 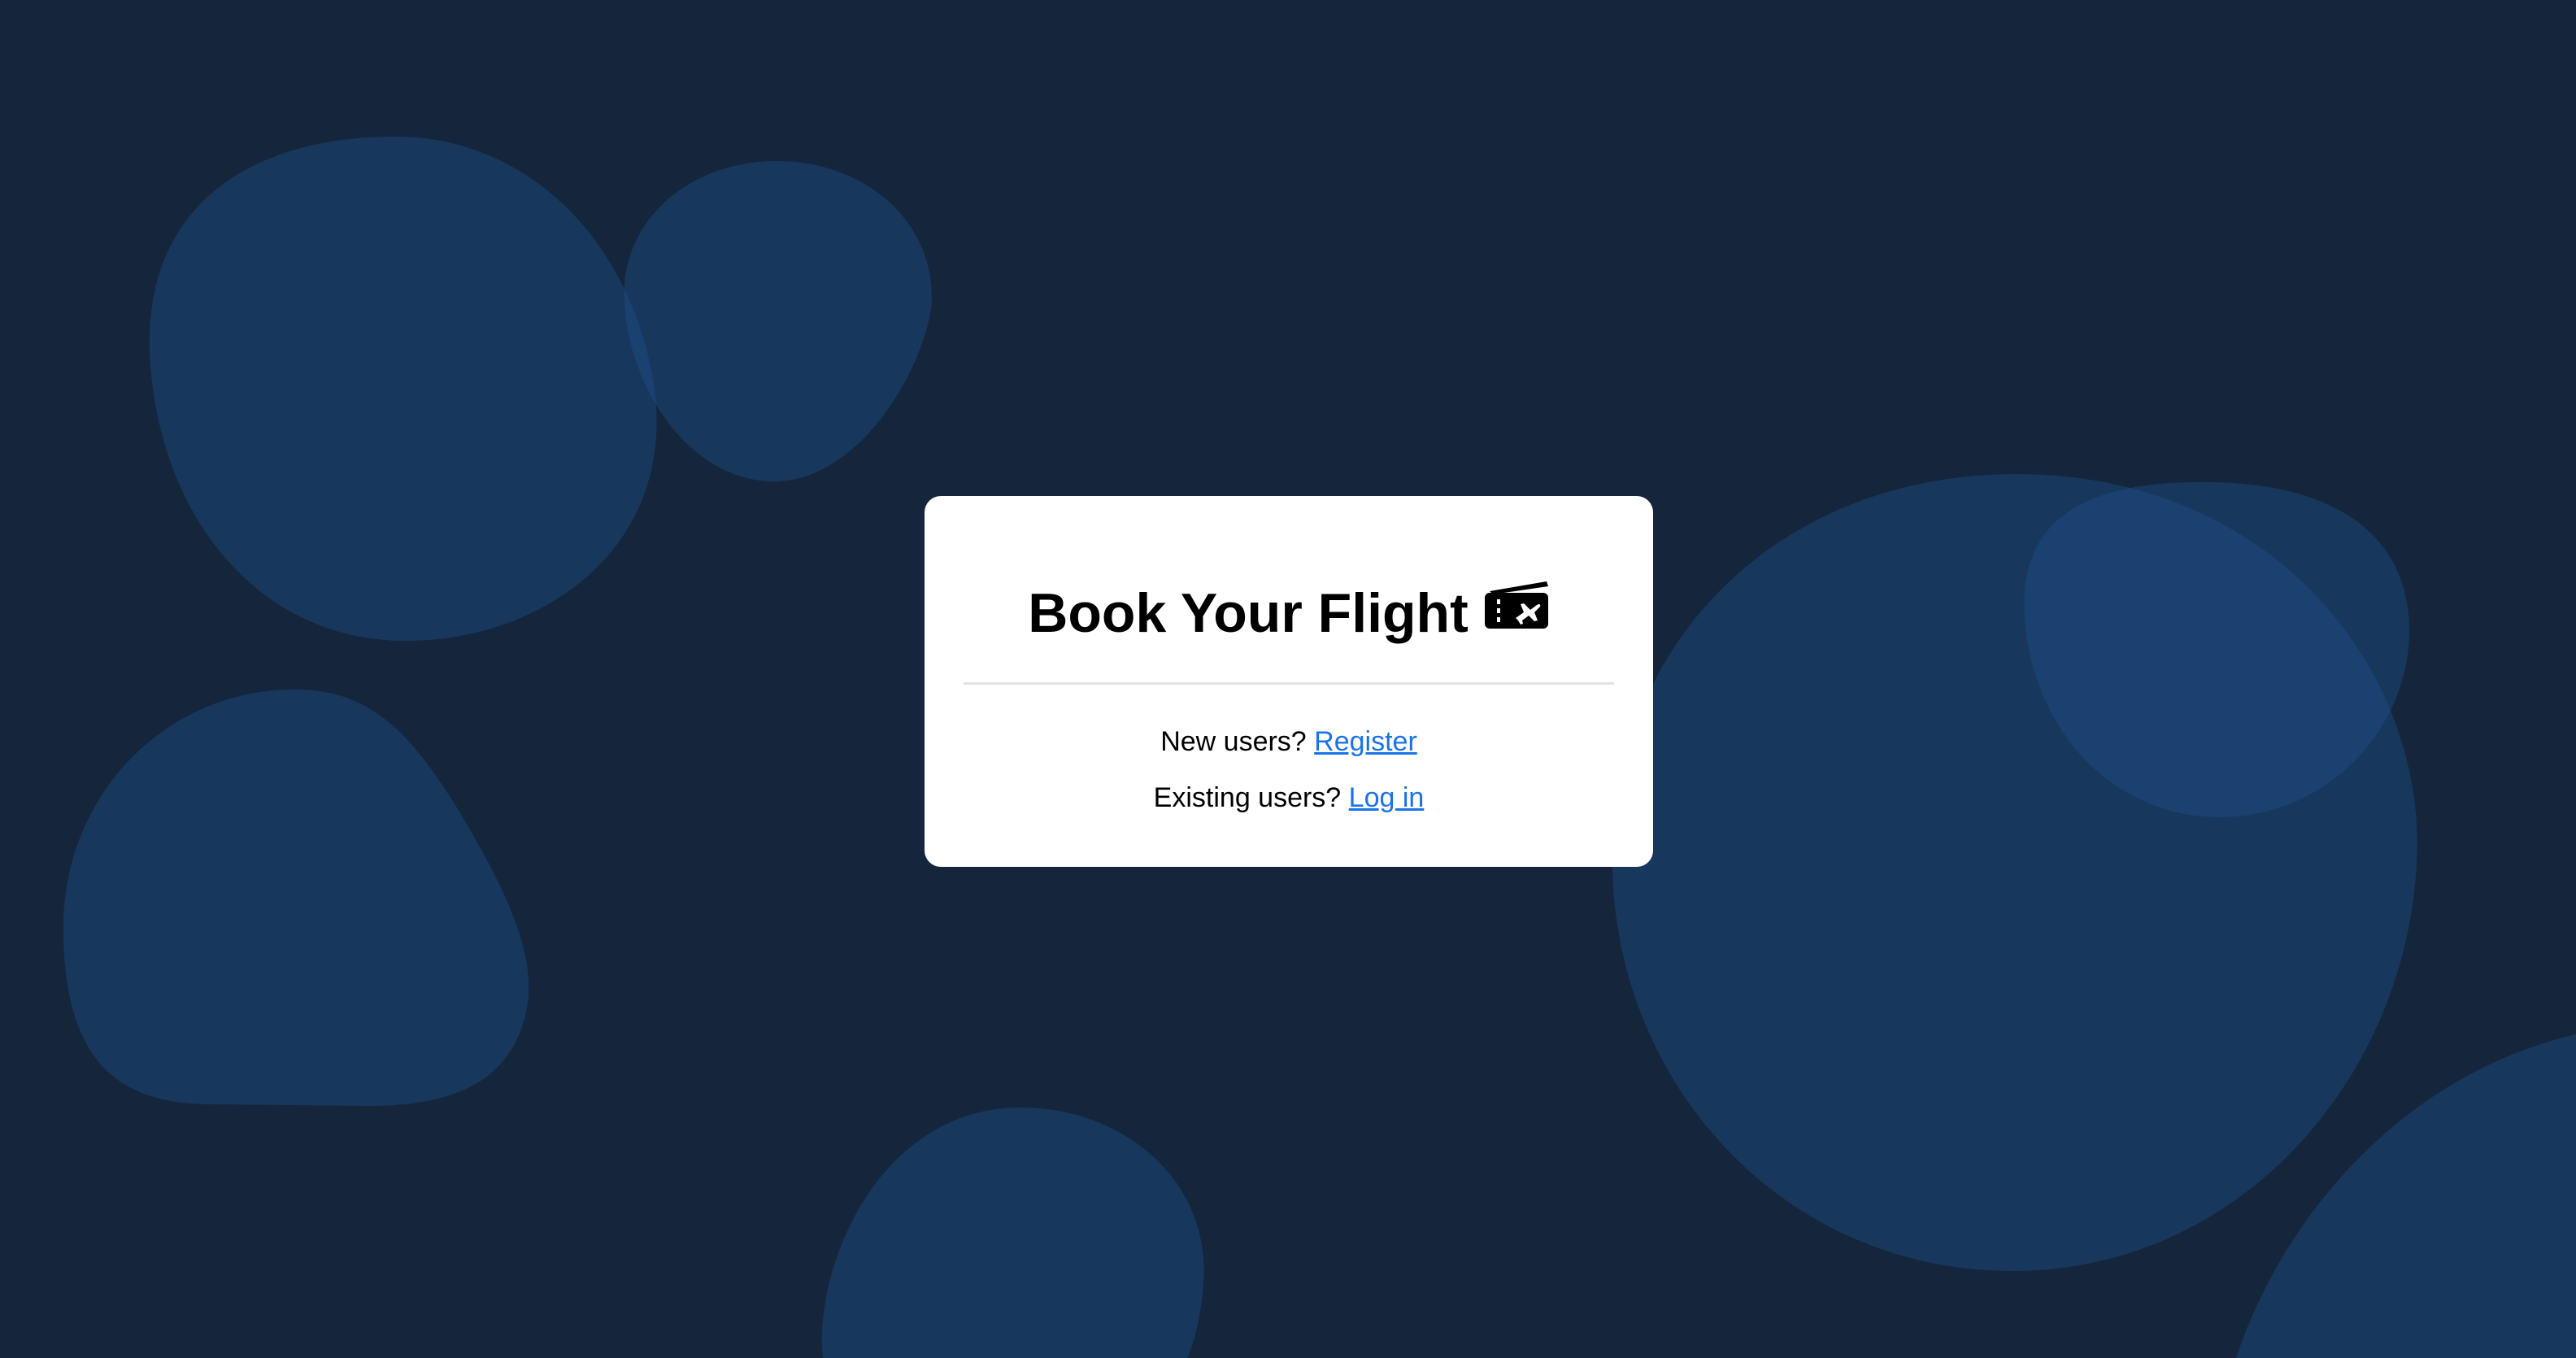 I want to click on divider, so click(x=1289, y=683).